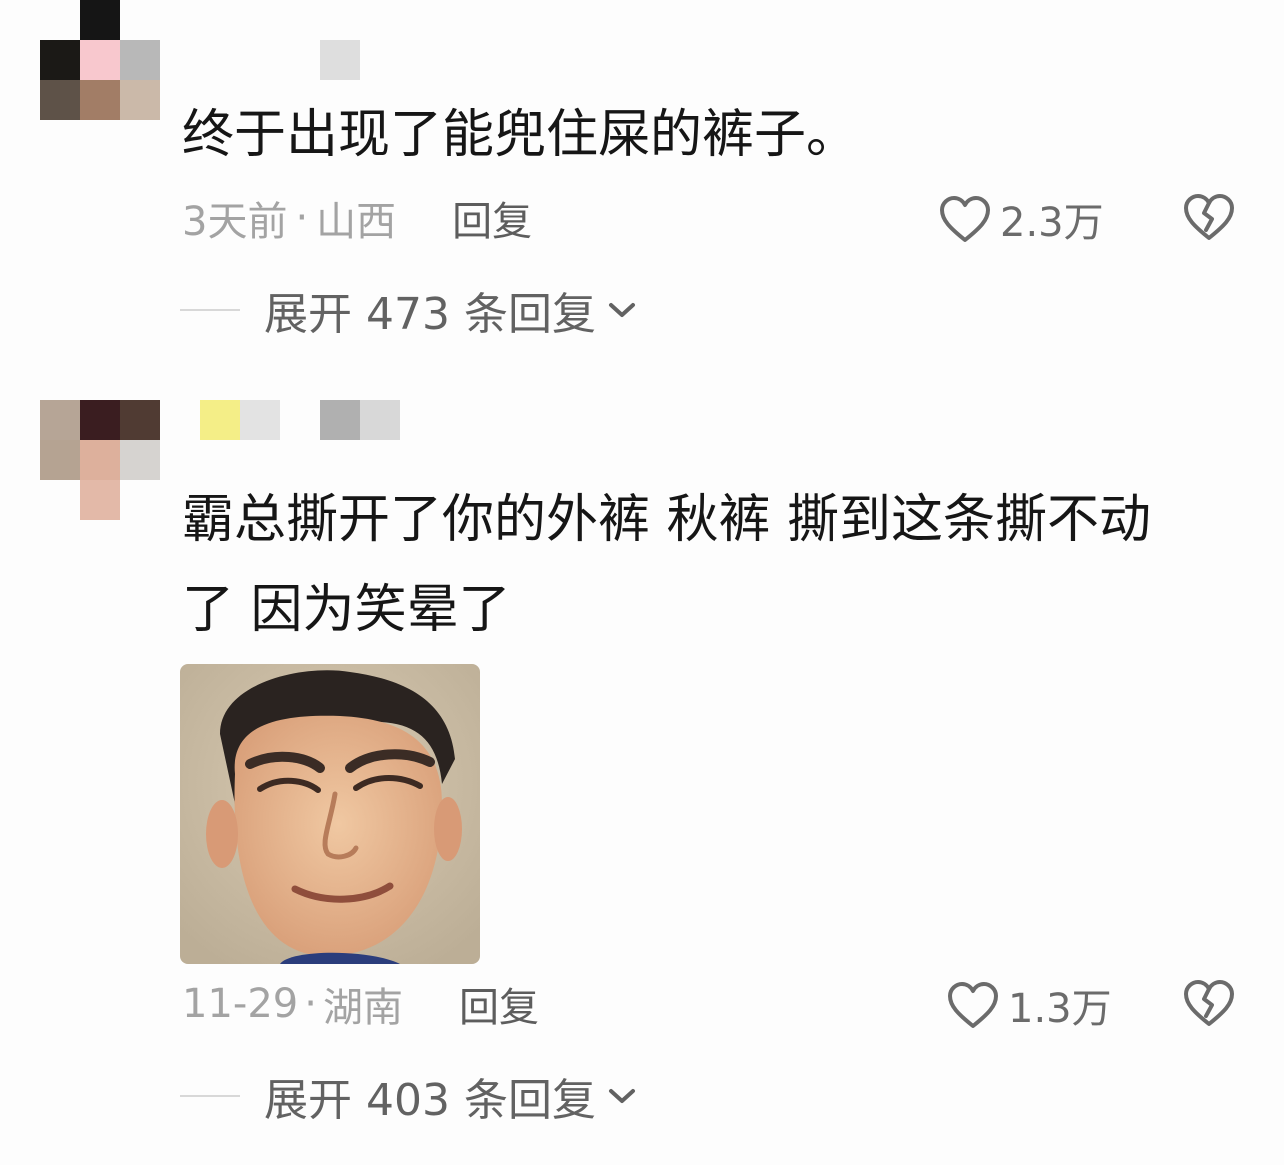 This screenshot has width=1284, height=1165. What do you see at coordinates (235, 222) in the screenshot?
I see `comment-time: 3天前` at bounding box center [235, 222].